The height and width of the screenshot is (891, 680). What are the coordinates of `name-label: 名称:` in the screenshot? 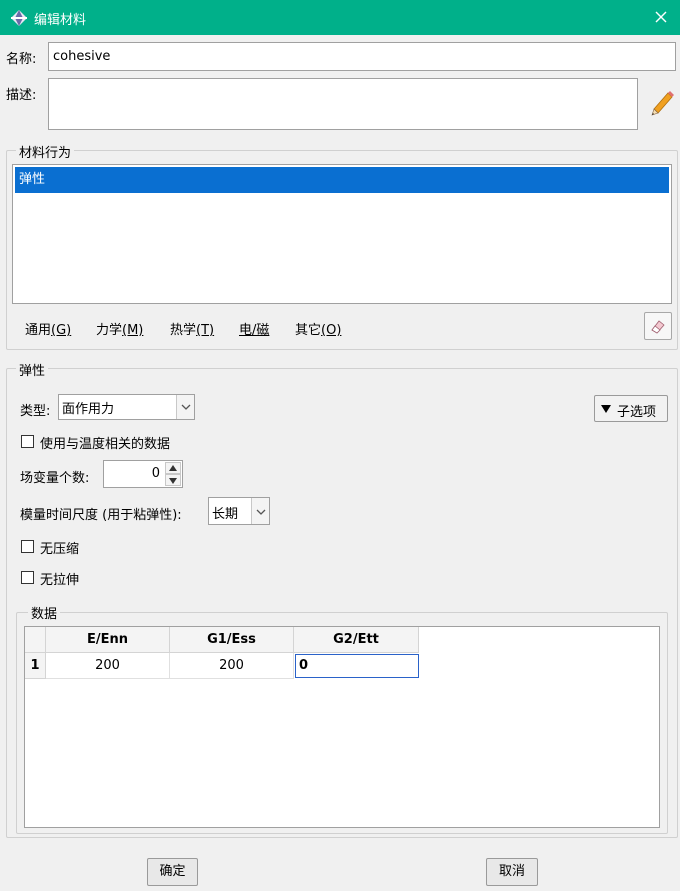 It's located at (21, 59).